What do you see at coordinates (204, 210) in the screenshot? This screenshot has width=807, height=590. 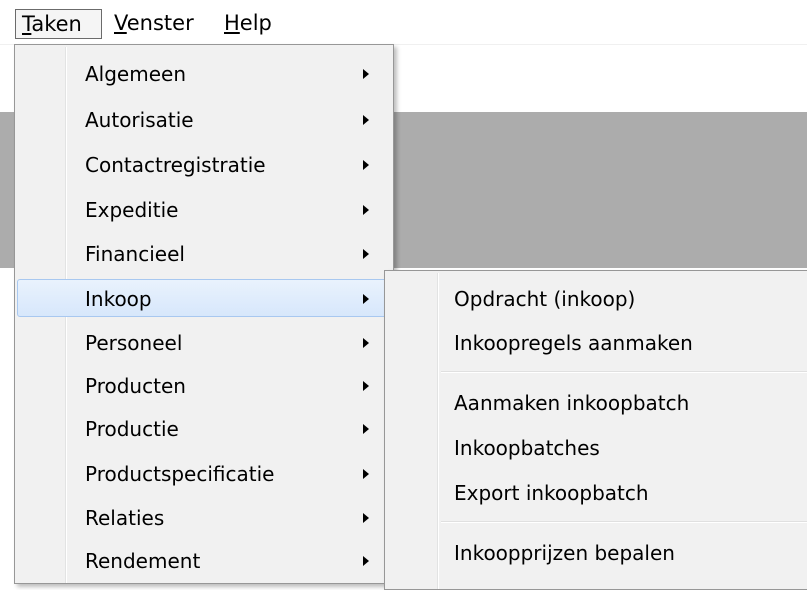 I see `menu-item-expeditie: Expeditie` at bounding box center [204, 210].